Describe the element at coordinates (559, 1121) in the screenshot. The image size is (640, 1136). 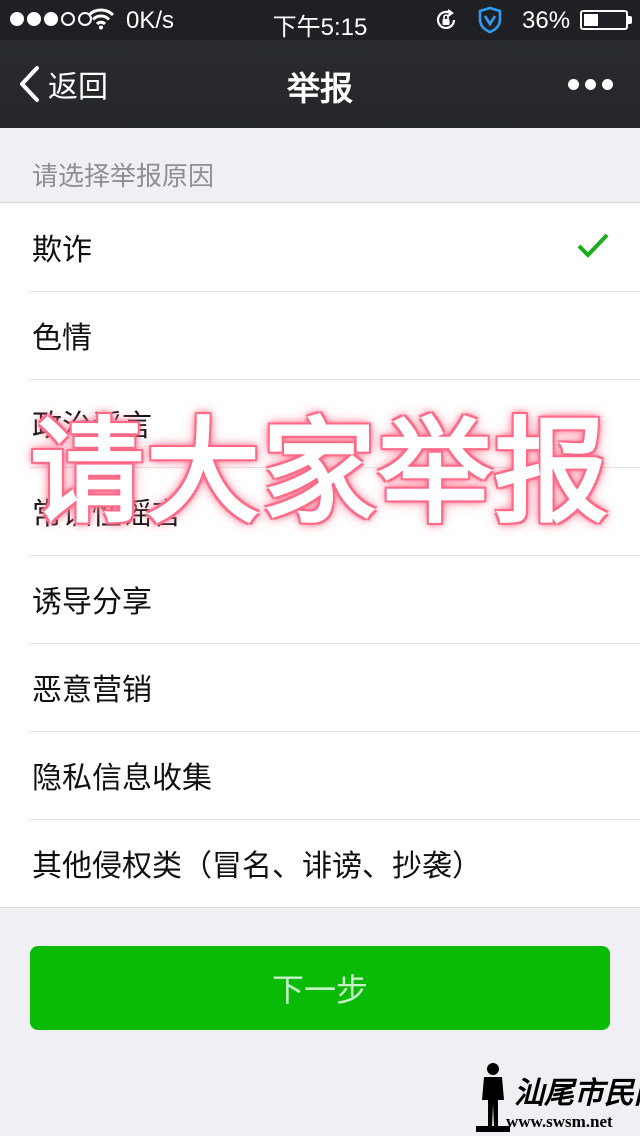
I see `watermark-url: www.swsm.net` at that location.